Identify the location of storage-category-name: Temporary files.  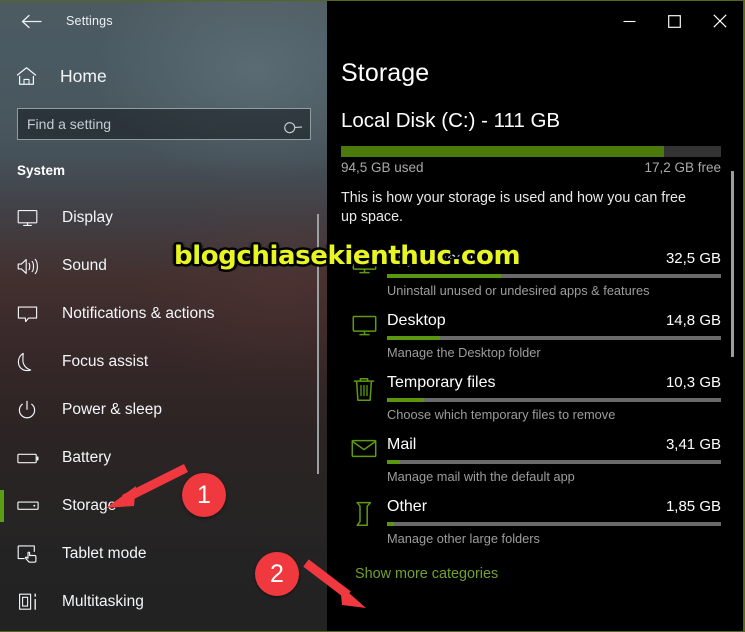
(441, 382).